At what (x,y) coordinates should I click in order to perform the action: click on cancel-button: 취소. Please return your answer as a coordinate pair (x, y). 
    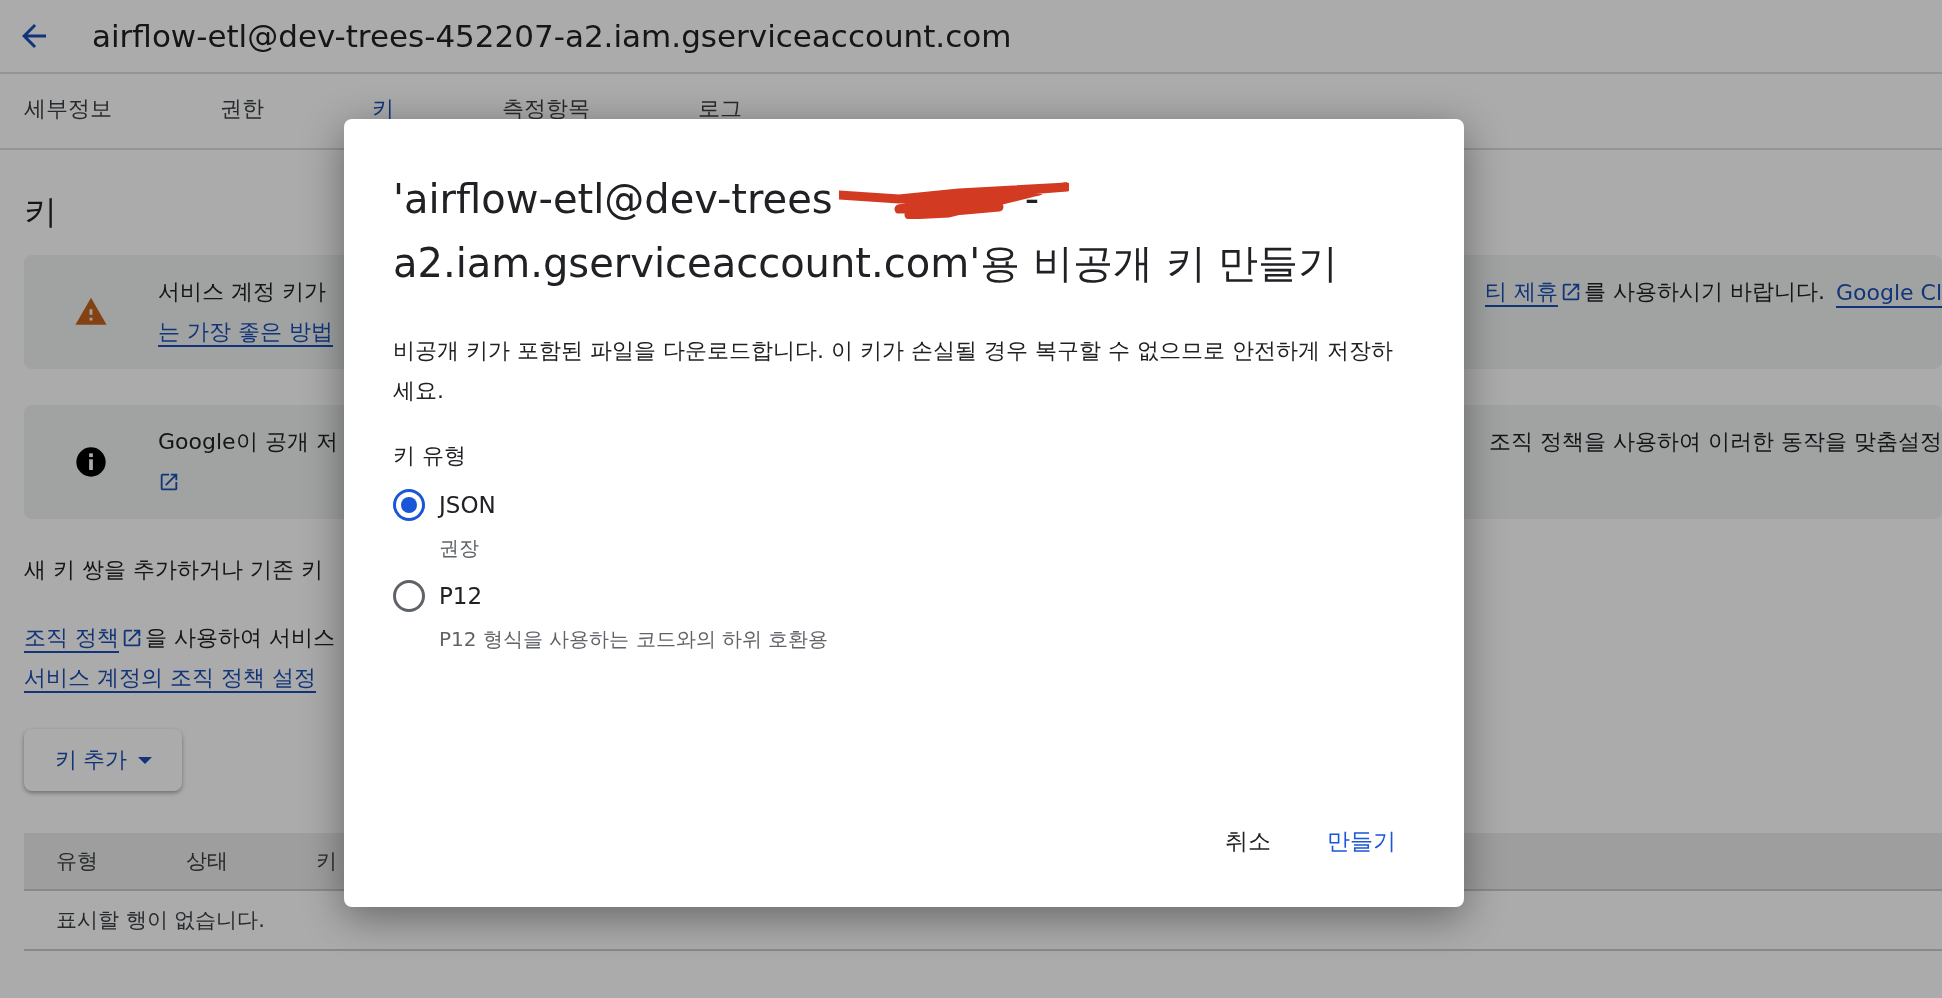
    Looking at the image, I should click on (1248, 841).